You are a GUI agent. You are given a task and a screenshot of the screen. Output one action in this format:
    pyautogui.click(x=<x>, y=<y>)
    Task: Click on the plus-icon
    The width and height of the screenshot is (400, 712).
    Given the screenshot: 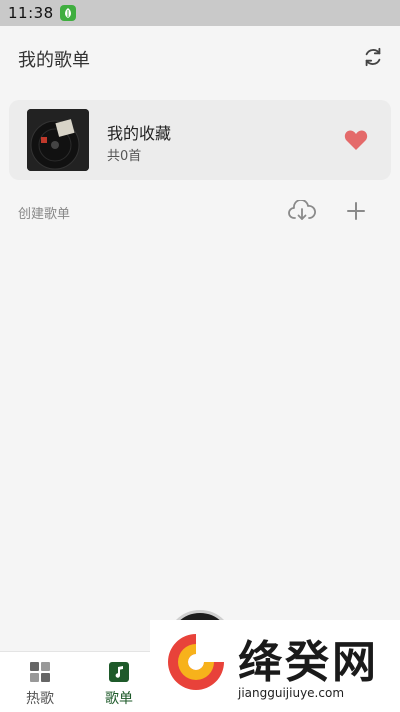 What is the action you would take?
    pyautogui.click(x=356, y=211)
    